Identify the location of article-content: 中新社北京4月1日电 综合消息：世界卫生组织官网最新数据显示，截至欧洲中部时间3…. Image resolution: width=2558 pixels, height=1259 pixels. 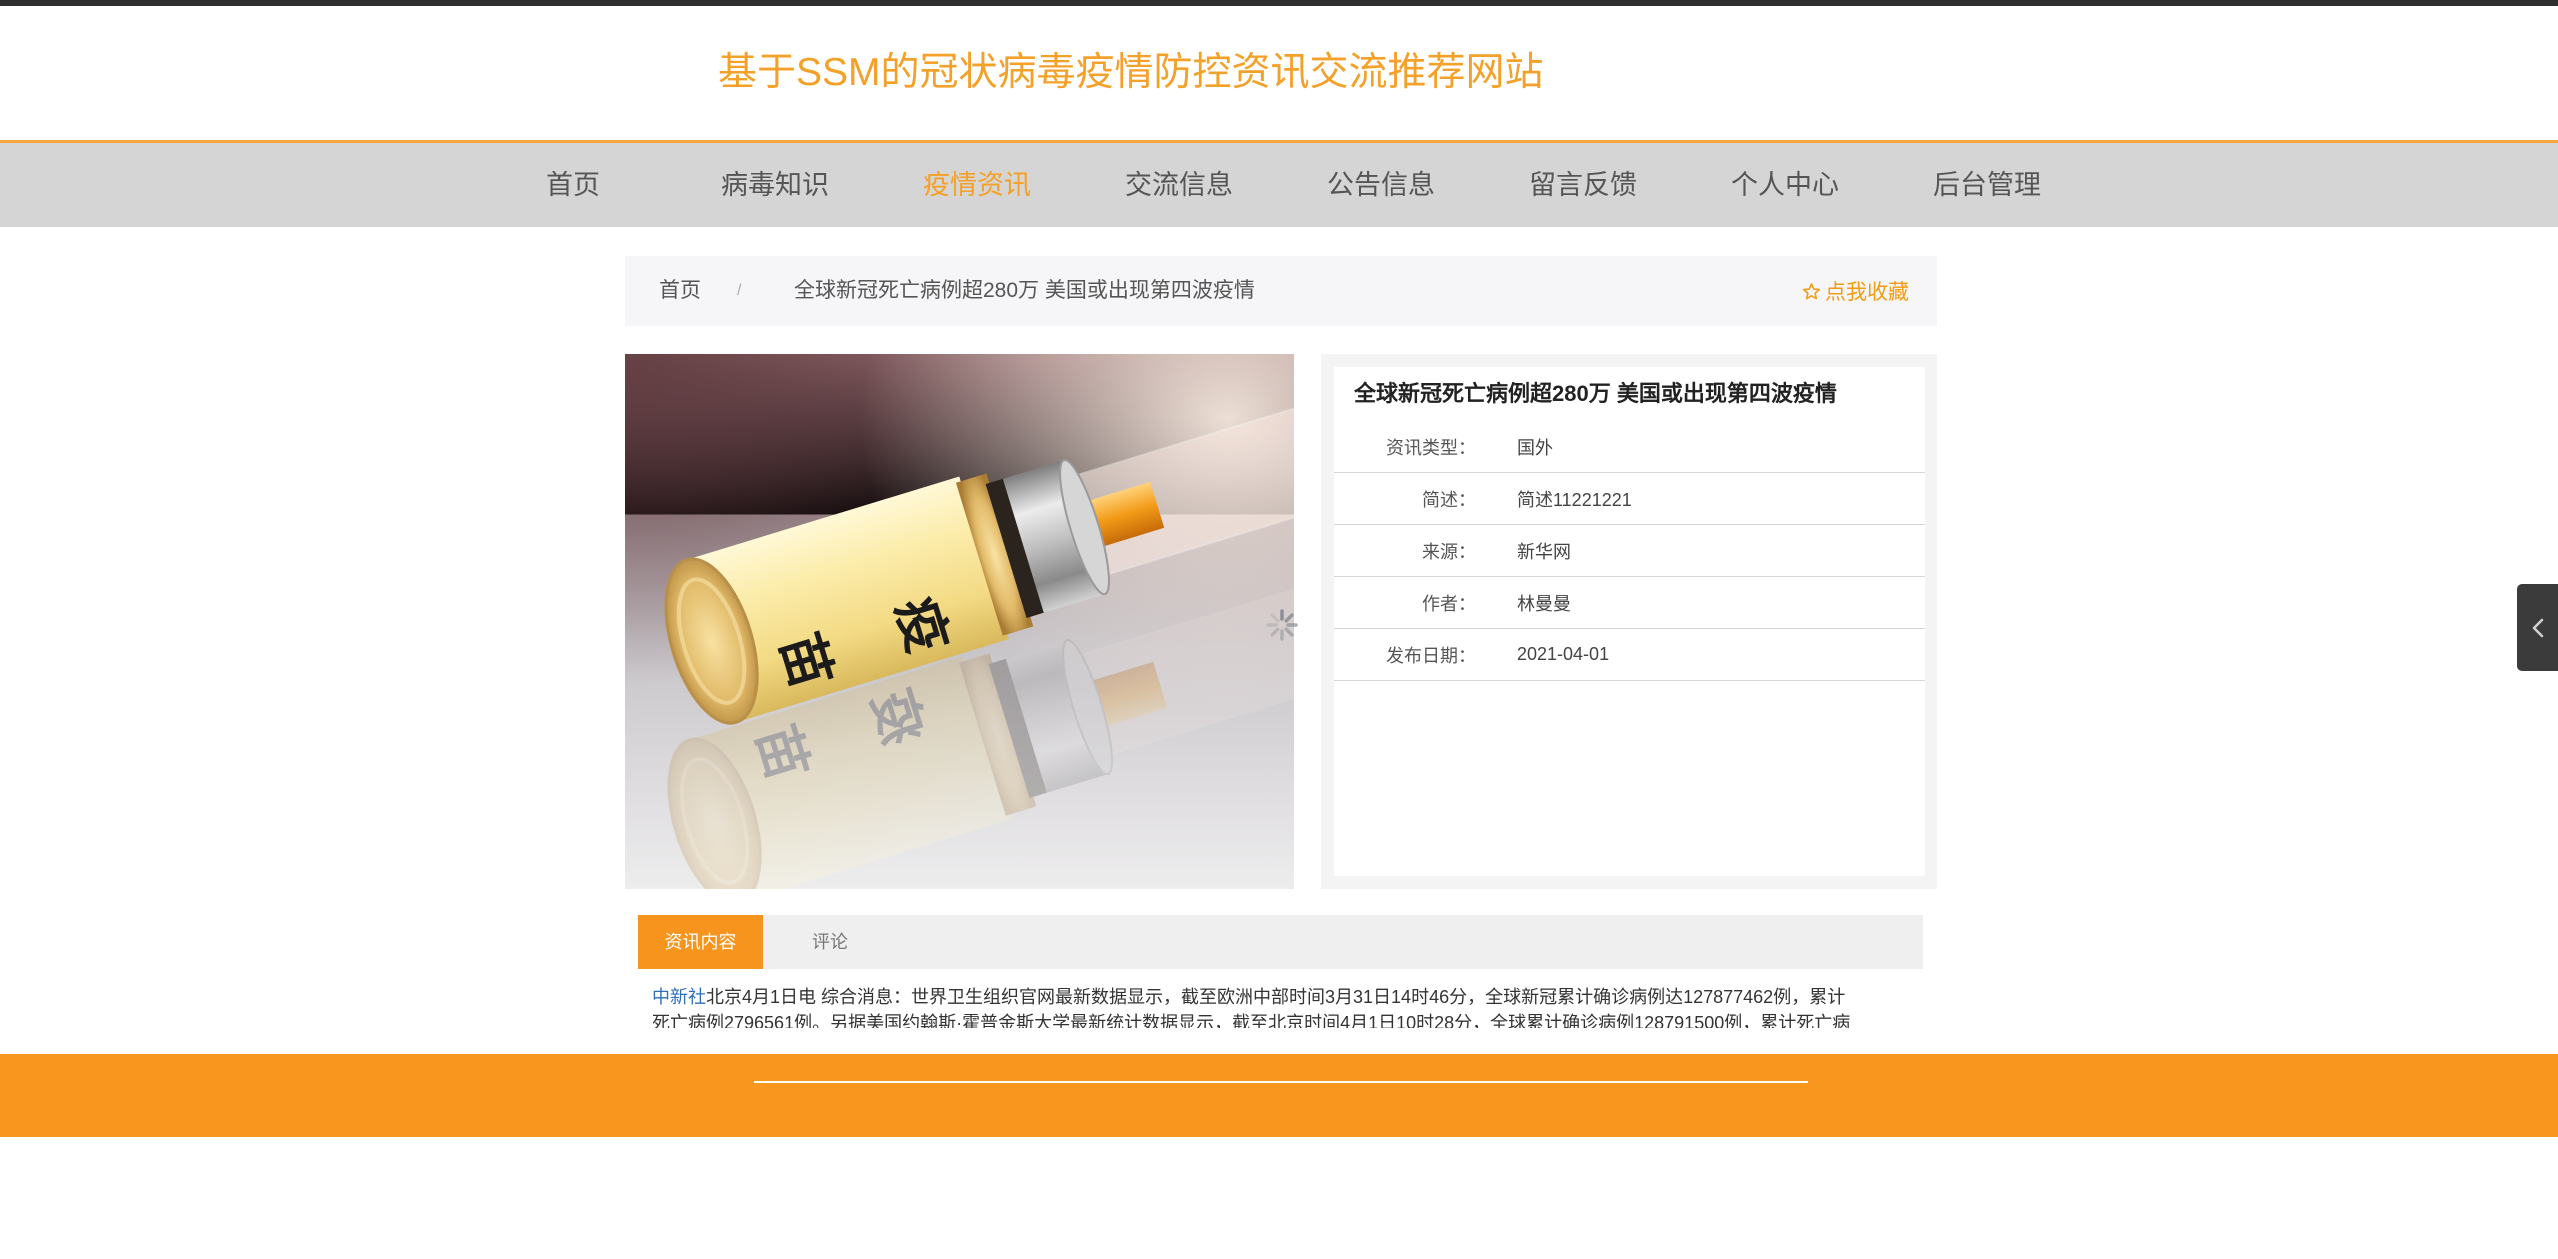
(1280, 1006).